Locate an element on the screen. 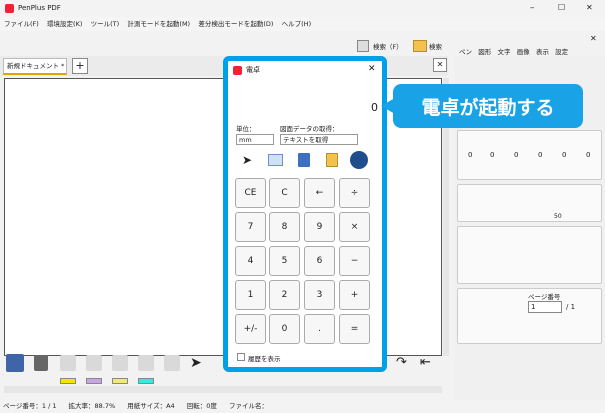 The width and height of the screenshot is (605, 413). text-tool-icon is located at coordinates (275, 160).